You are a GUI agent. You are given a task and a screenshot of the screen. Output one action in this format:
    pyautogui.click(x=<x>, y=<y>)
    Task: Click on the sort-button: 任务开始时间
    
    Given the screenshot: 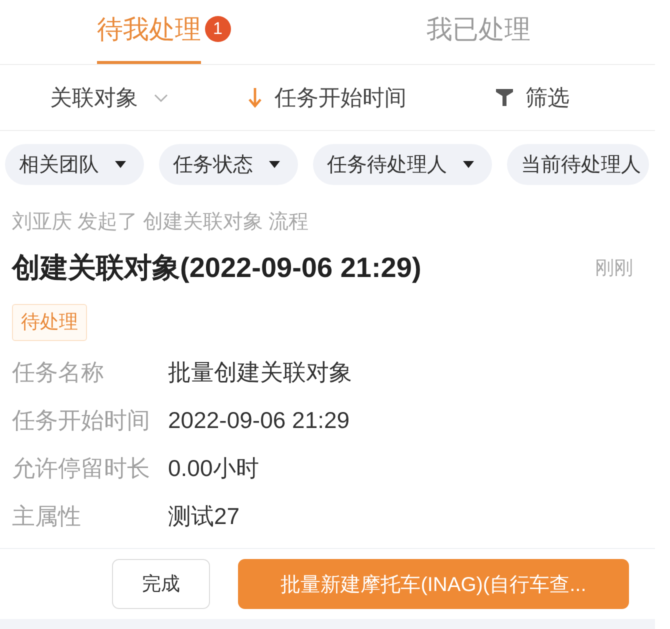 What is the action you would take?
    pyautogui.click(x=327, y=97)
    